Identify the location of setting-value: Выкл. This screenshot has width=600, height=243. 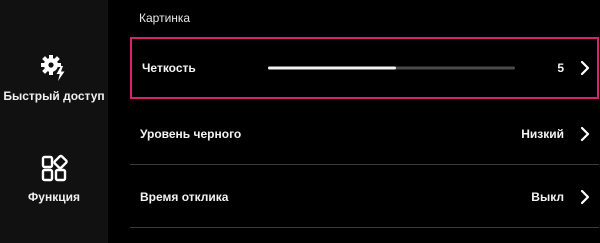
(547, 196).